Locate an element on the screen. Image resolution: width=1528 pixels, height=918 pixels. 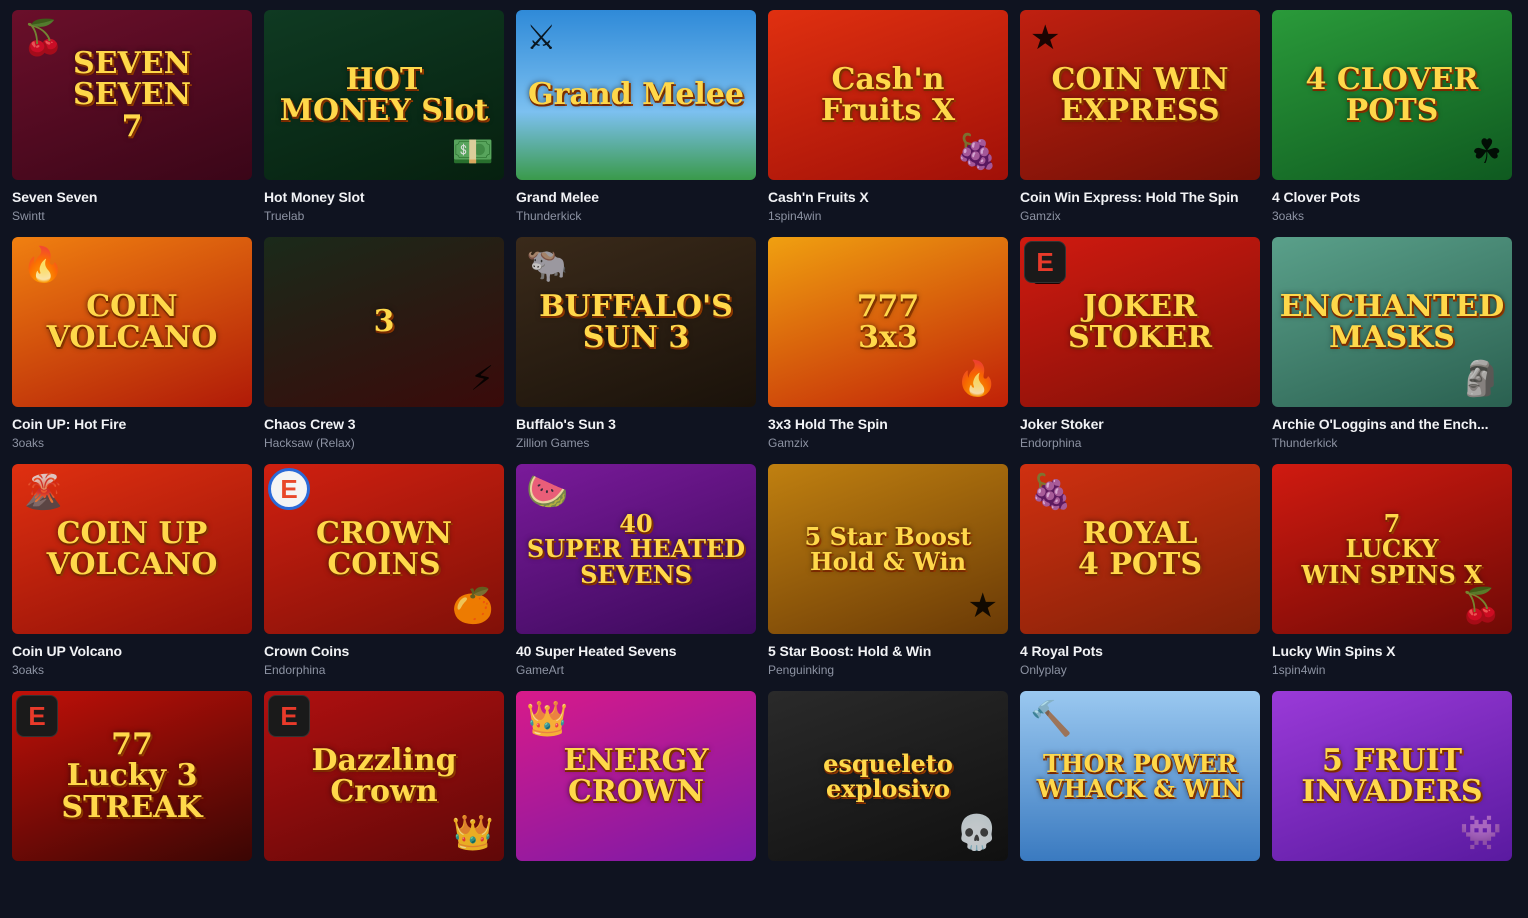
game-thumbnail: 🌋 COIN UP VOLCANO is located at coordinates (132, 549).